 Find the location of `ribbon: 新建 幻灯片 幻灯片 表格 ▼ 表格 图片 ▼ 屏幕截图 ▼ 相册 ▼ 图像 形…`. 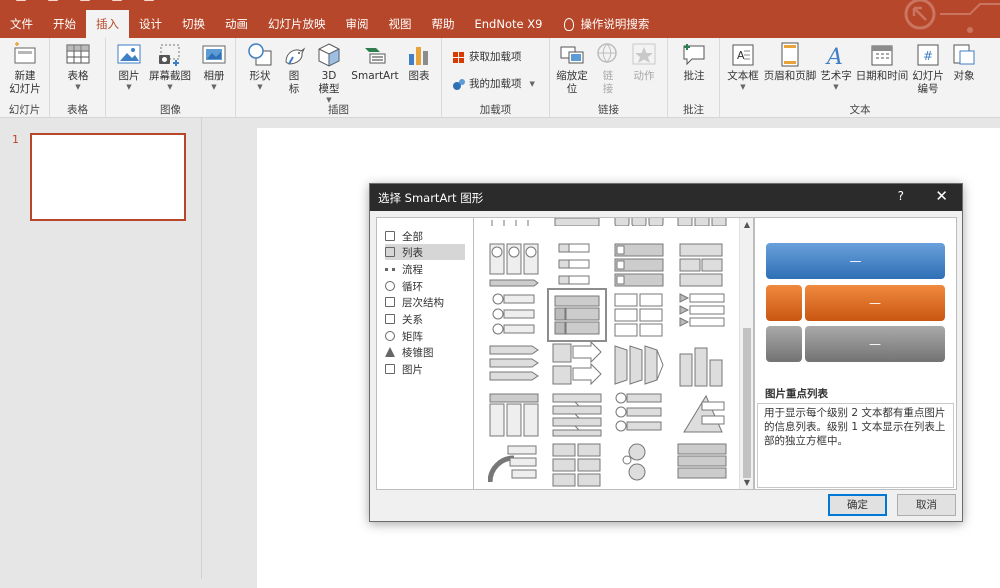

ribbon: 新建 幻灯片 幻灯片 表格 ▼ 表格 图片 ▼ 屏幕截图 ▼ 相册 ▼ 图像 形… is located at coordinates (500, 78).